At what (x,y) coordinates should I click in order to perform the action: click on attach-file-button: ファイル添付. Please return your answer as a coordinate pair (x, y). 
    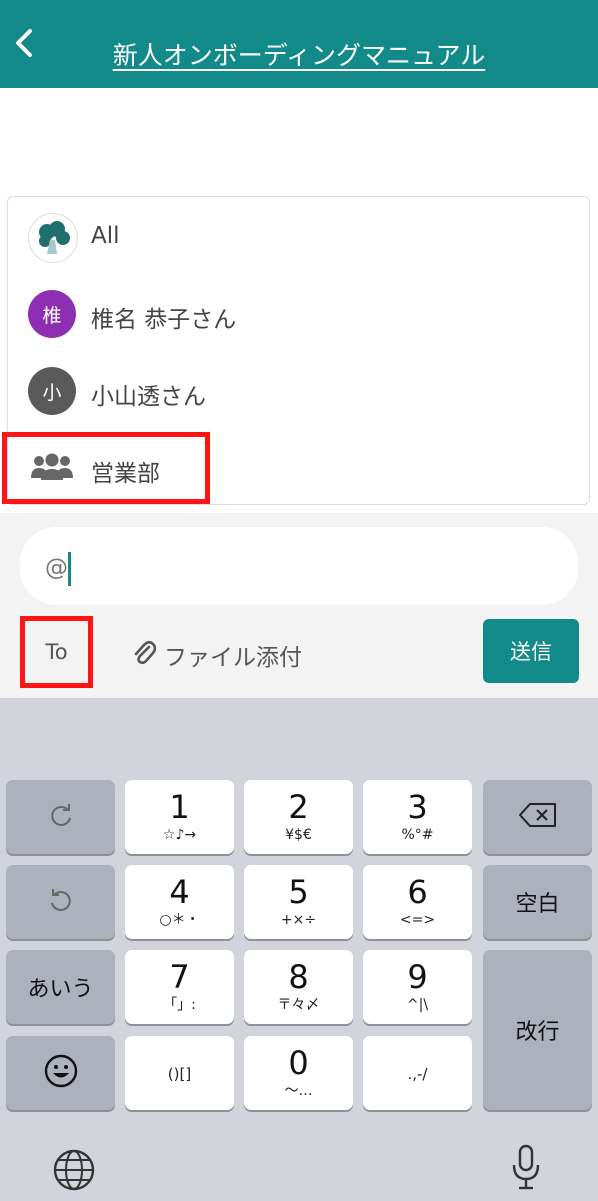
    Looking at the image, I should click on (217, 655).